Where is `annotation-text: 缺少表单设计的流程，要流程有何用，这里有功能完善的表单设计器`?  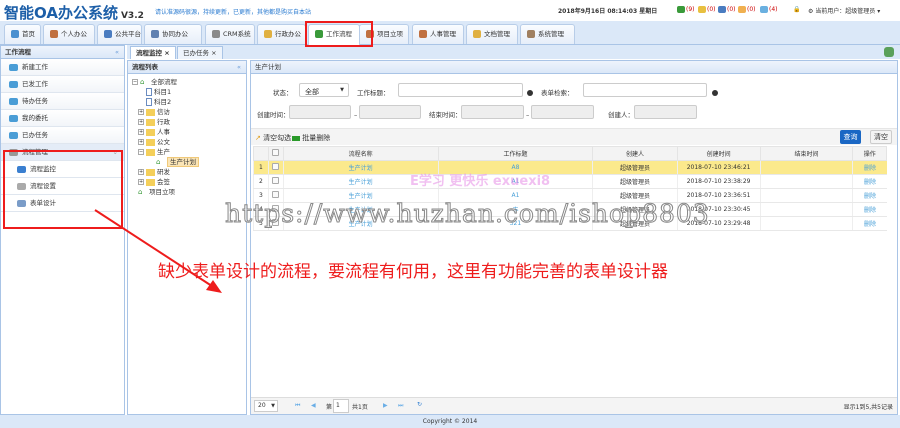 annotation-text: 缺少表单设计的流程，要流程有何用，这里有功能完善的表单设计器 is located at coordinates (413, 272).